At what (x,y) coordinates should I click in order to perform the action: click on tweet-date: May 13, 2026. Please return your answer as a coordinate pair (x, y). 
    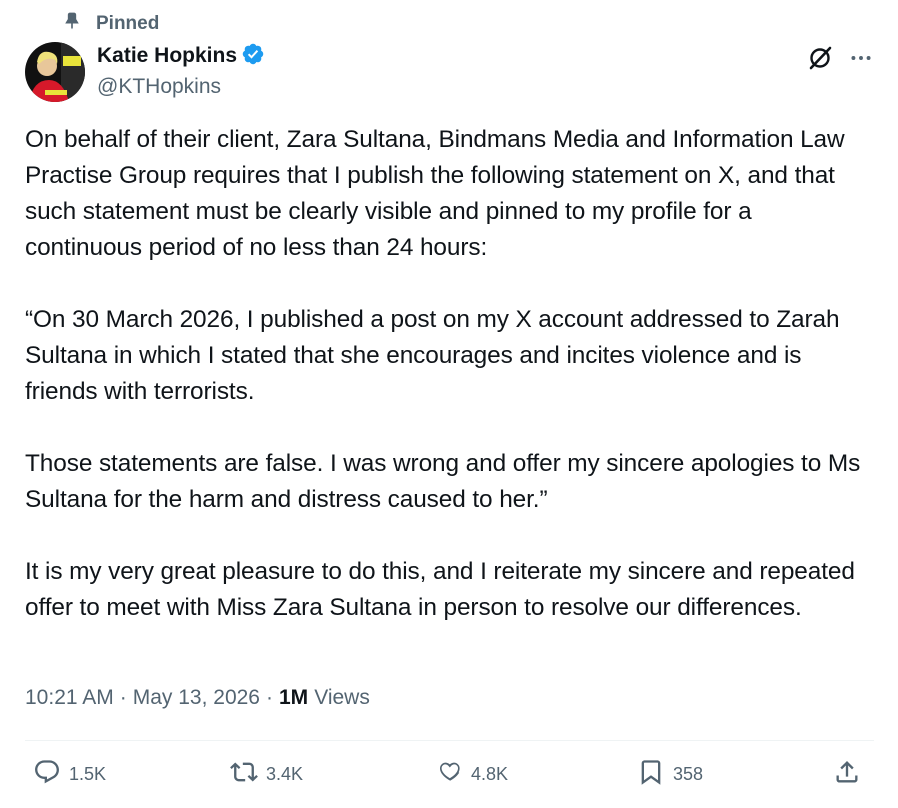
    Looking at the image, I should click on (196, 698).